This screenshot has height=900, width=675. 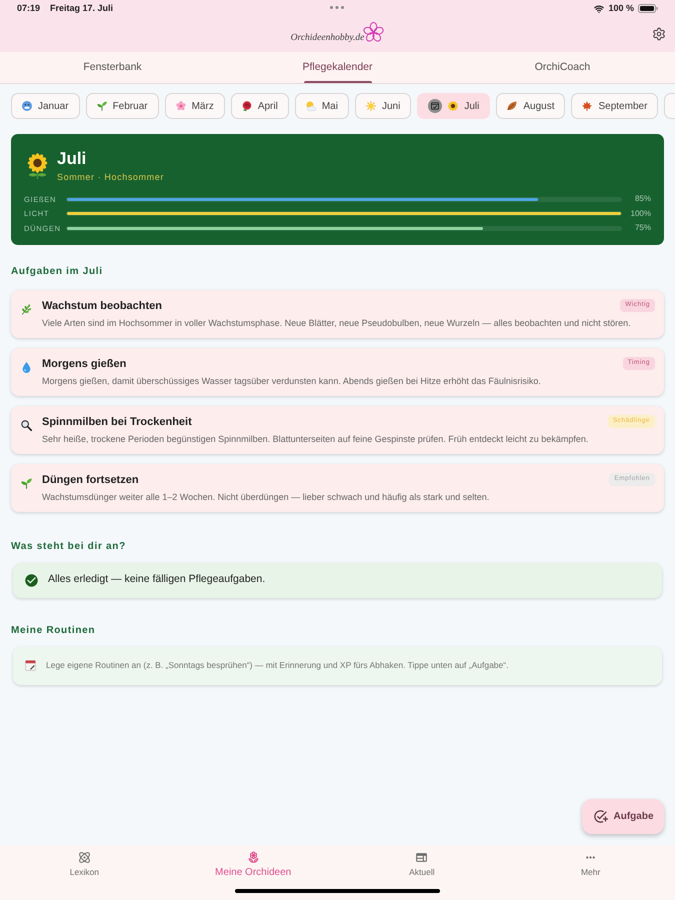 I want to click on nav-item: Lexikon, so click(x=84, y=864).